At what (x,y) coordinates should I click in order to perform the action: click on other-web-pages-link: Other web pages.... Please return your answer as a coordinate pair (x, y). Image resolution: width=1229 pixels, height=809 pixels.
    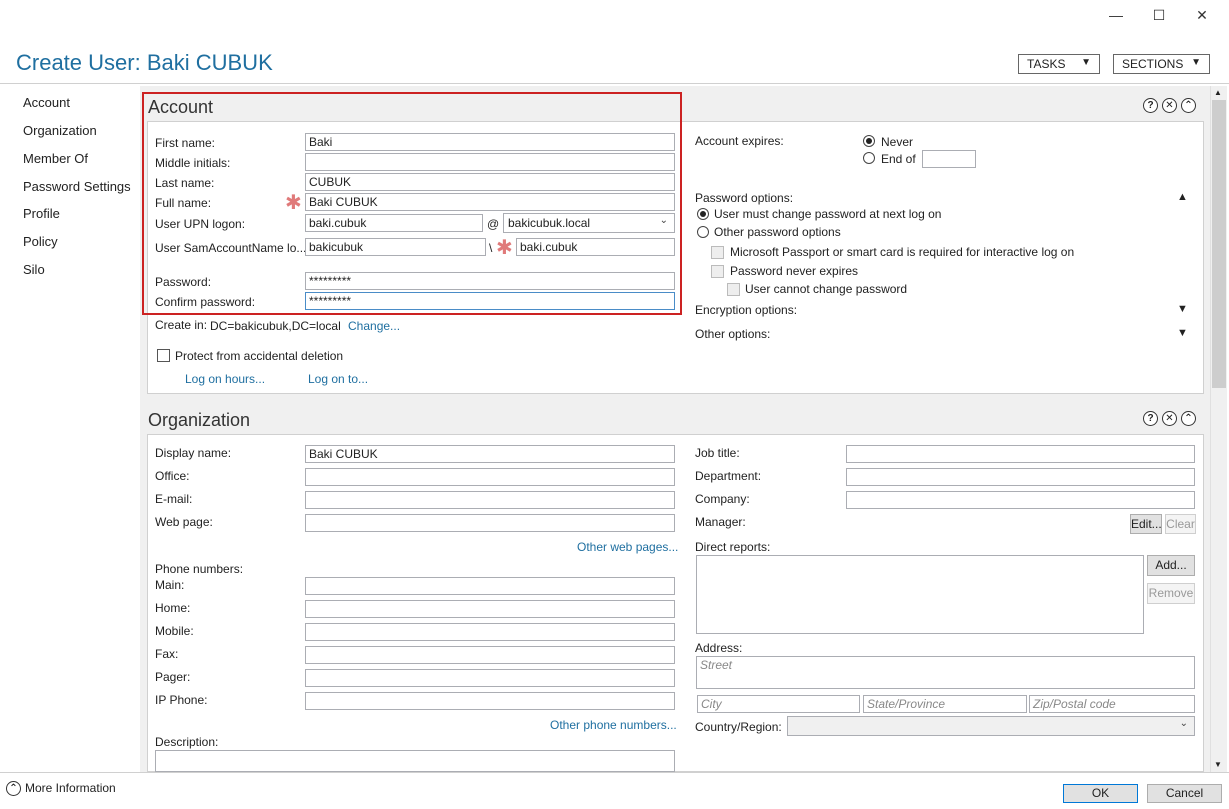
    Looking at the image, I should click on (627, 547).